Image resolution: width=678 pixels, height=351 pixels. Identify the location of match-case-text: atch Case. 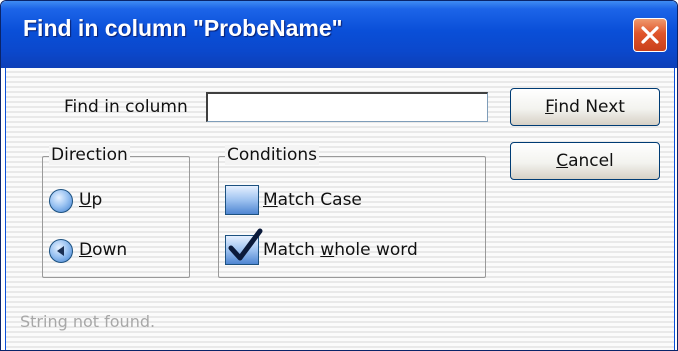
(319, 200).